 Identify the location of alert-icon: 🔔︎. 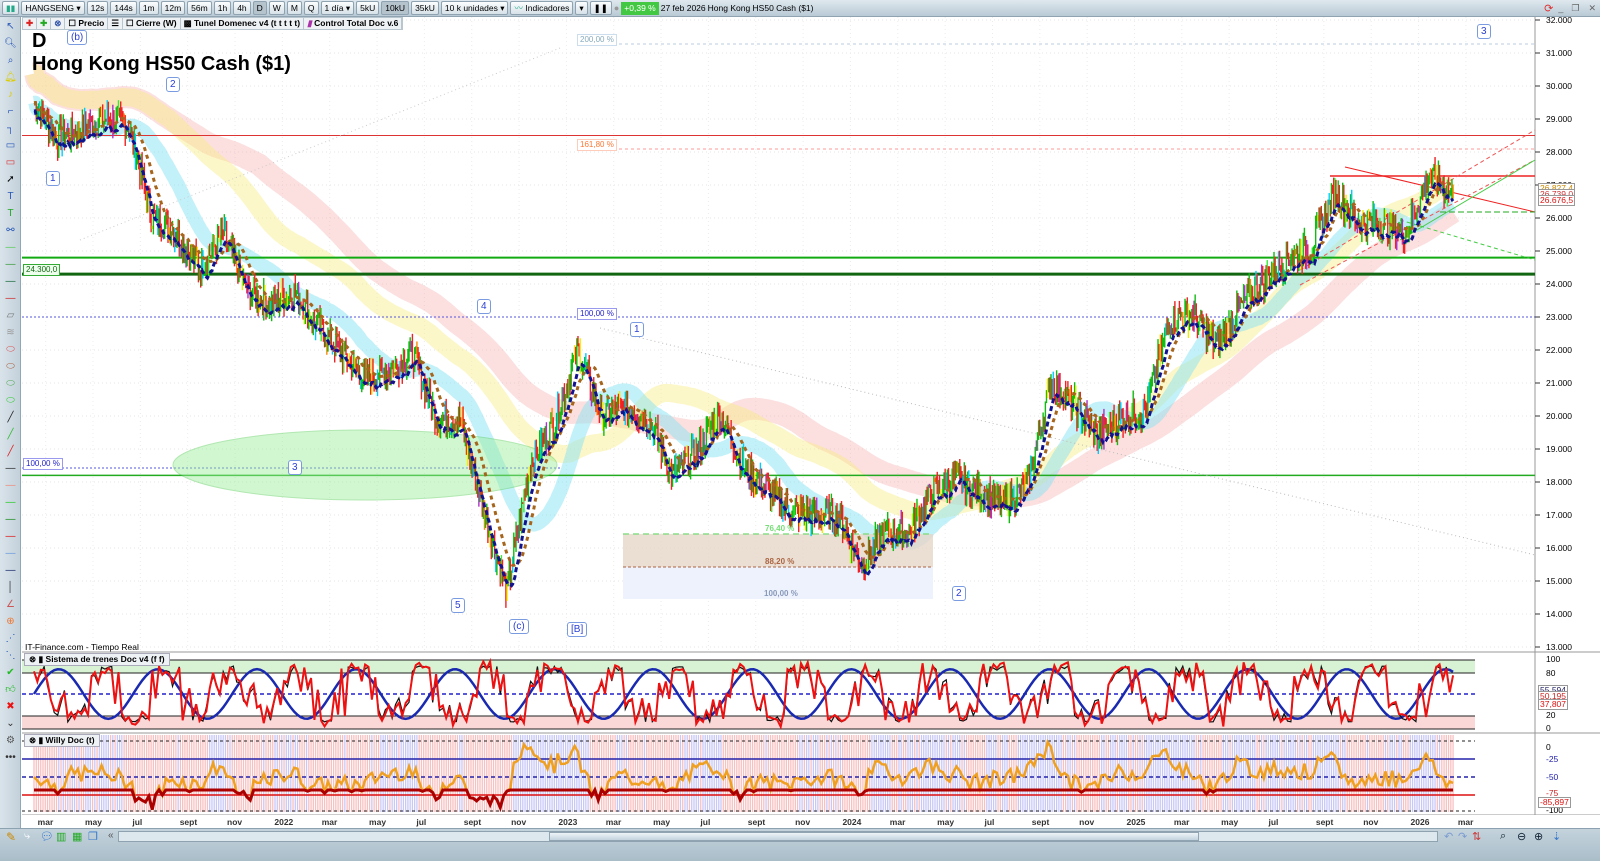
(10, 77).